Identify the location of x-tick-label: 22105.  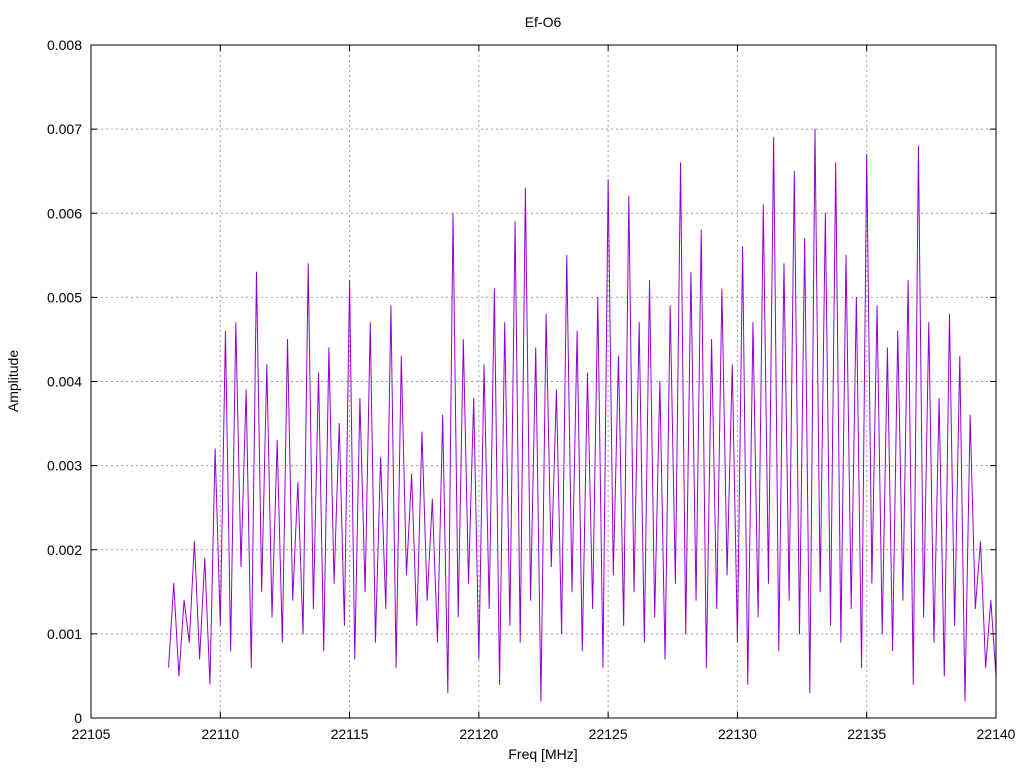
(91, 734).